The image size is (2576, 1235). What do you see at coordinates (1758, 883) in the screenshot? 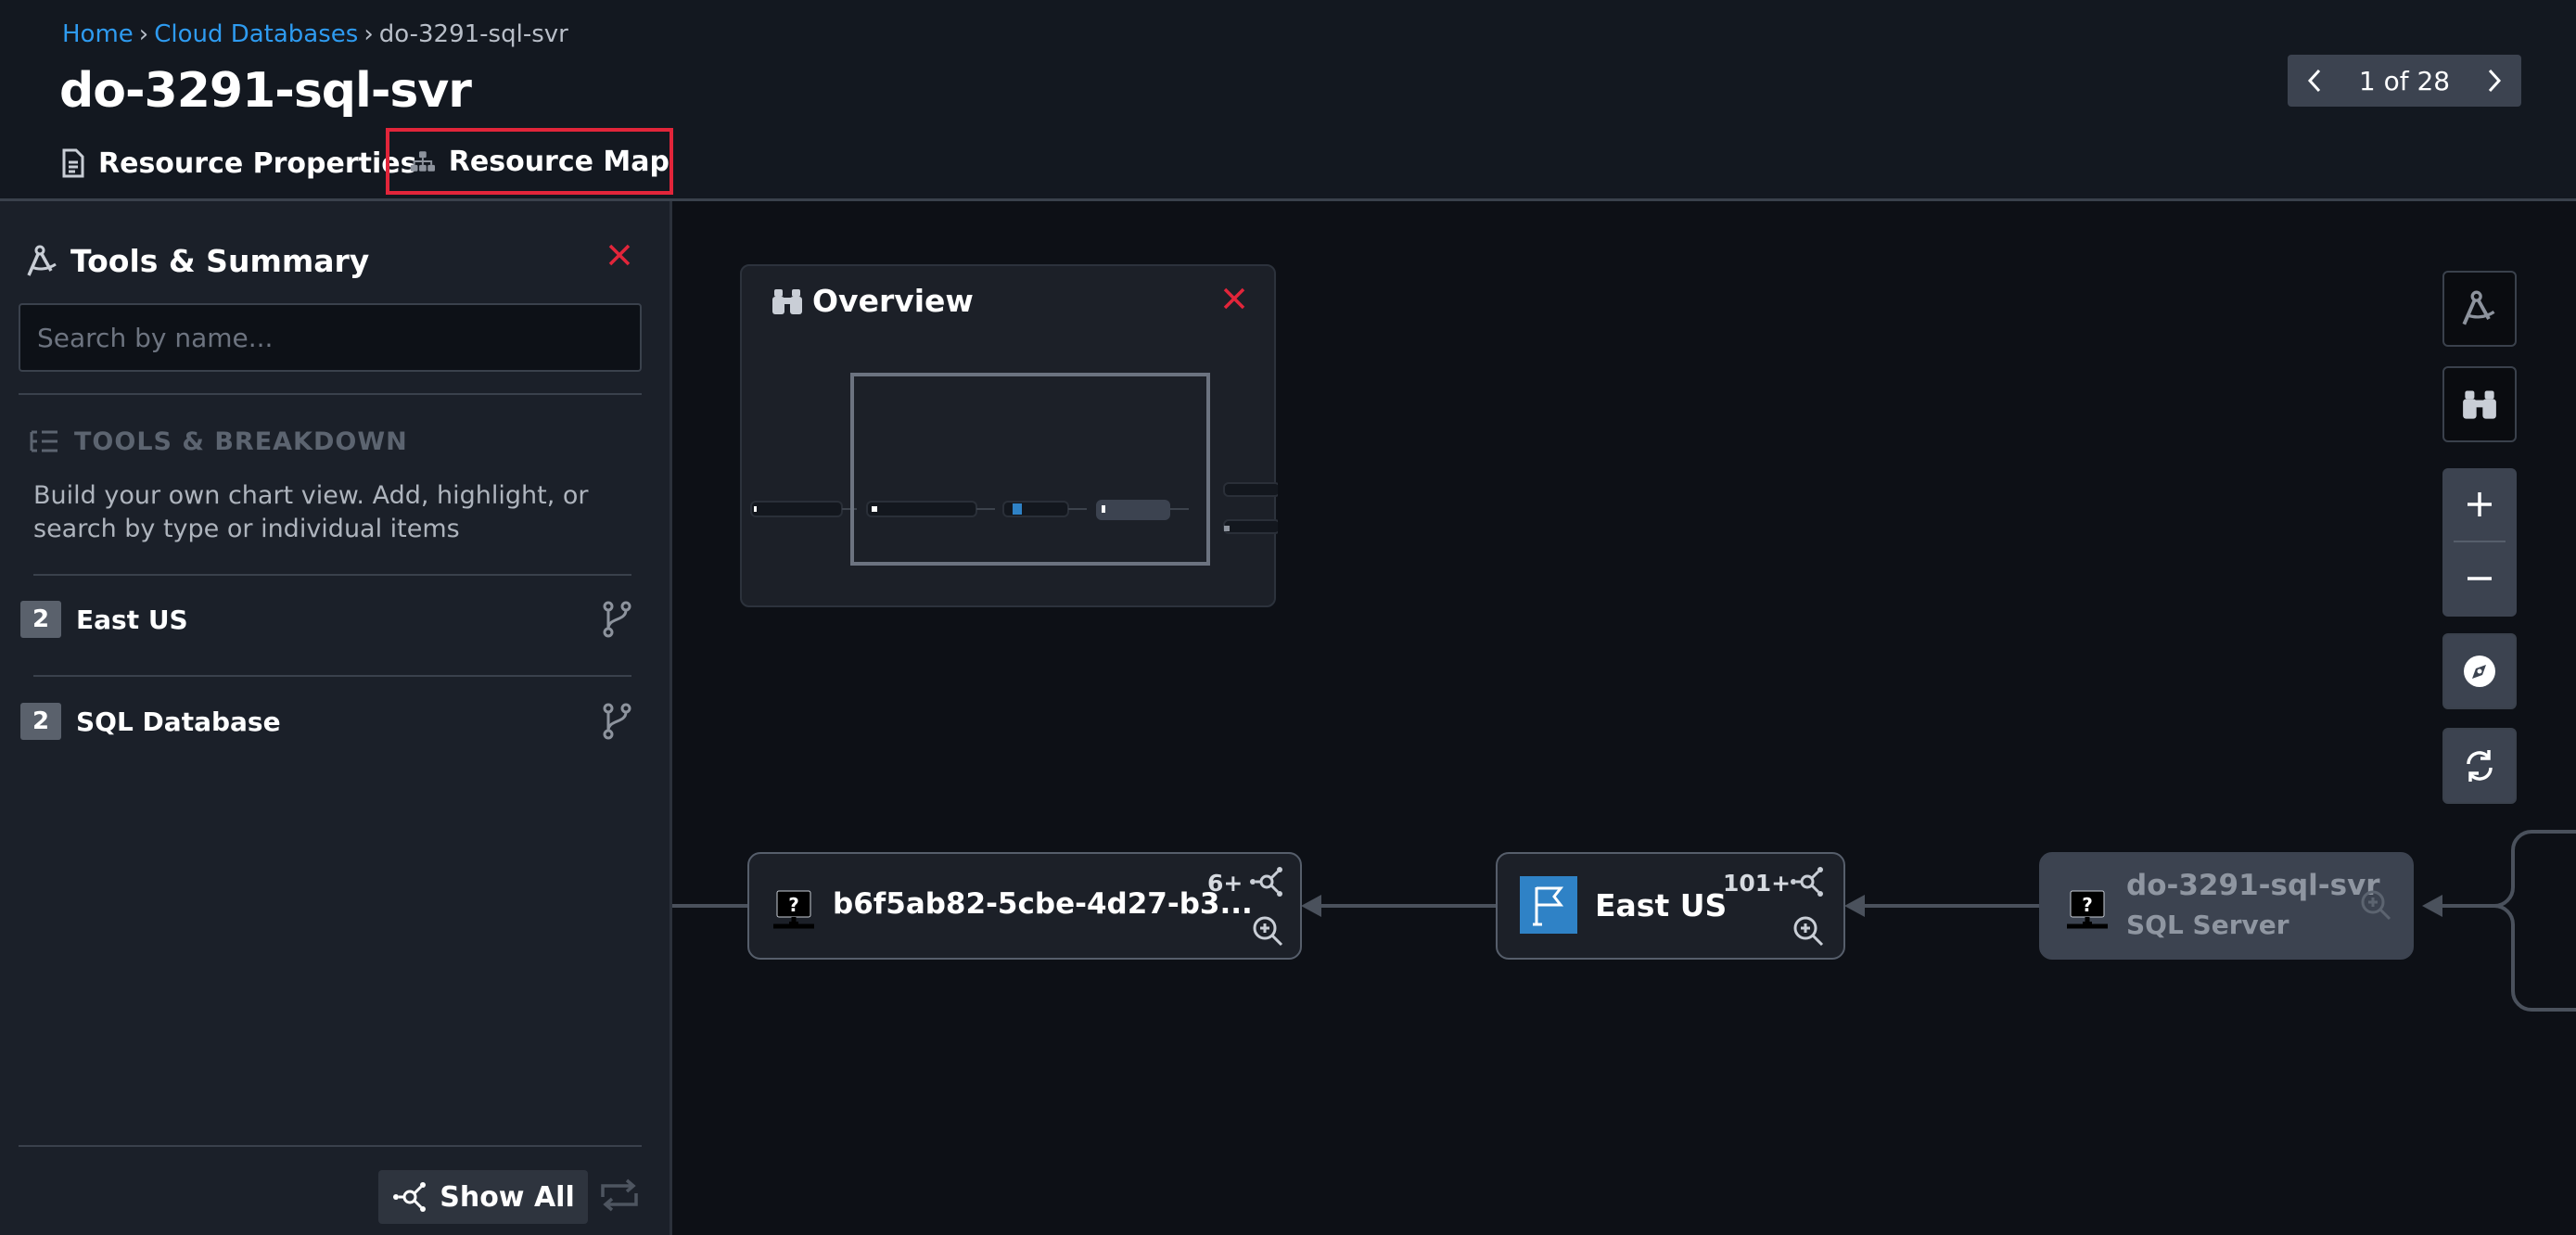
I see `connection-count: 101+` at bounding box center [1758, 883].